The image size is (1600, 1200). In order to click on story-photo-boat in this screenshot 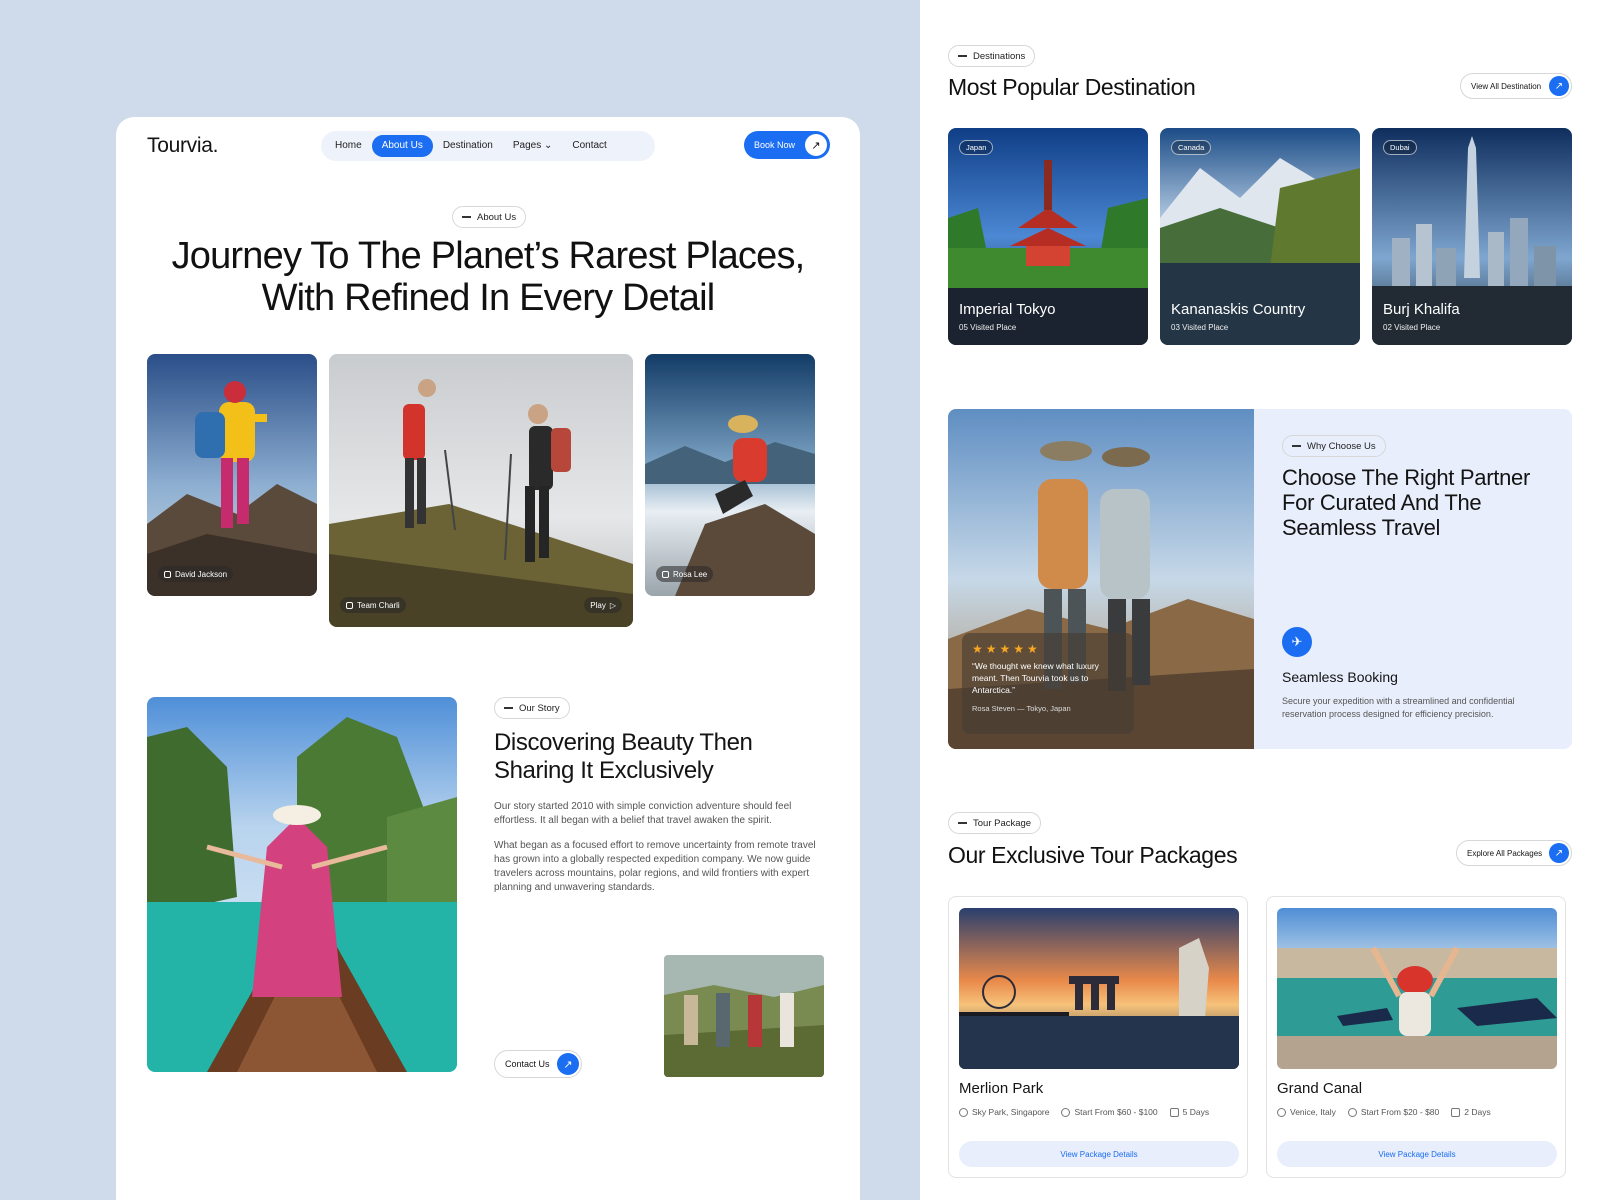, I will do `click(302, 884)`.